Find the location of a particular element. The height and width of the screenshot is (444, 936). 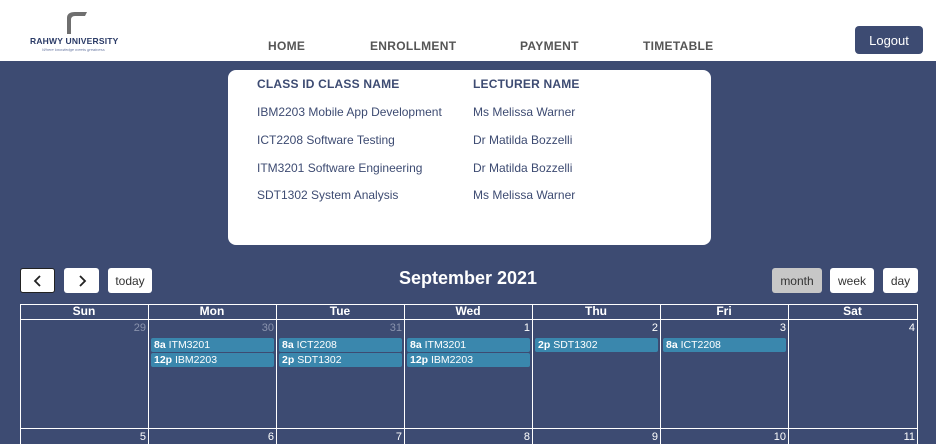

day-number: 5 is located at coordinates (136, 437).